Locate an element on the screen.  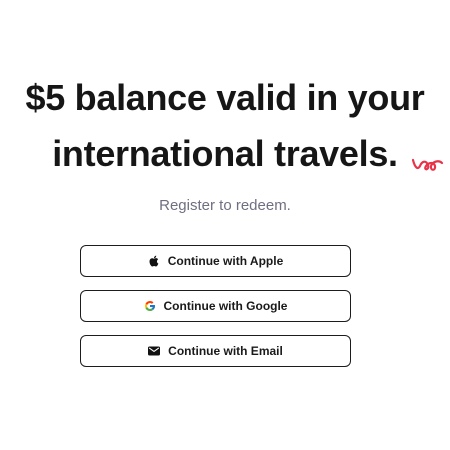
email-button-label: Continue with Email is located at coordinates (225, 351).